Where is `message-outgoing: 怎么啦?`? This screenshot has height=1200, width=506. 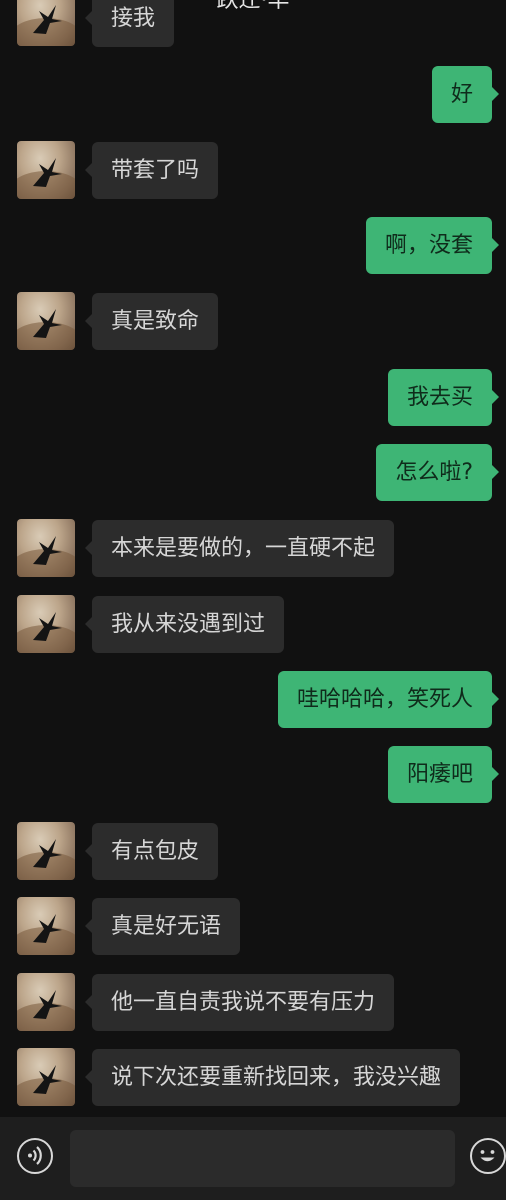 message-outgoing: 怎么啦? is located at coordinates (437, 472).